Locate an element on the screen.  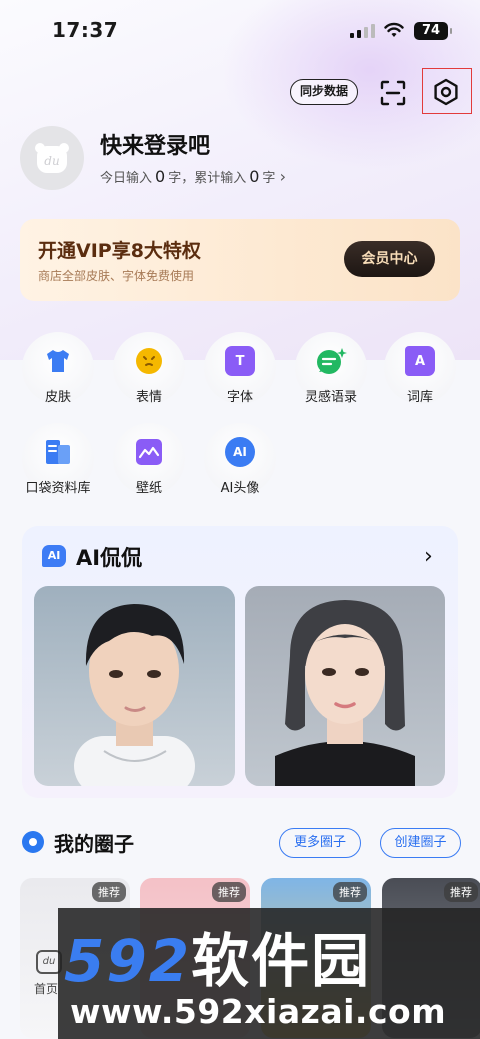
grid-item-pocket-library: 口袋资料库 is located at coordinates (58, 459).